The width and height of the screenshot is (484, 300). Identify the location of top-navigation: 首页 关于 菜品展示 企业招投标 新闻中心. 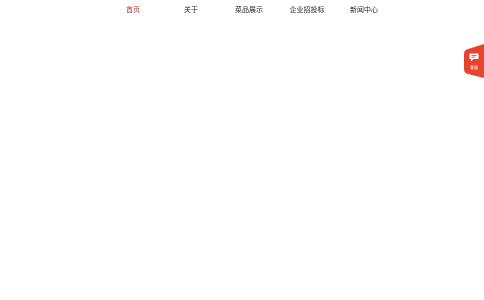
(242, 10).